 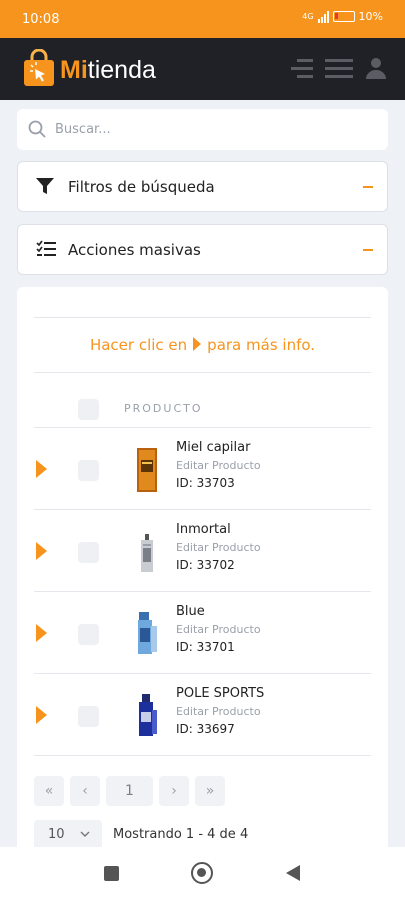 I want to click on table-row: Blue Editar Producto ID: 33701, so click(x=202, y=633).